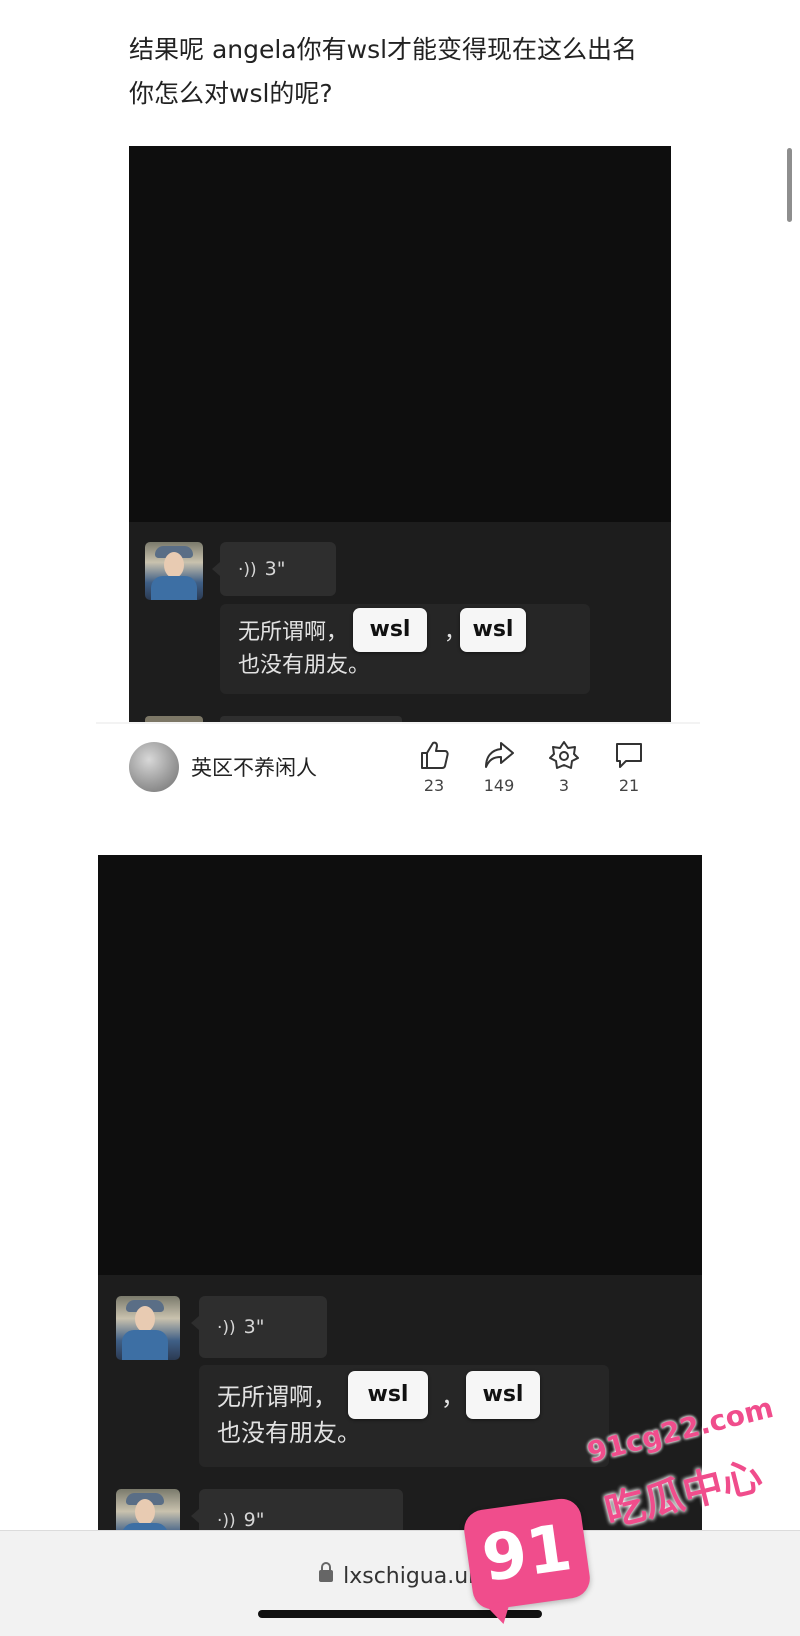  I want to click on thumbs-up-icon, so click(435, 755).